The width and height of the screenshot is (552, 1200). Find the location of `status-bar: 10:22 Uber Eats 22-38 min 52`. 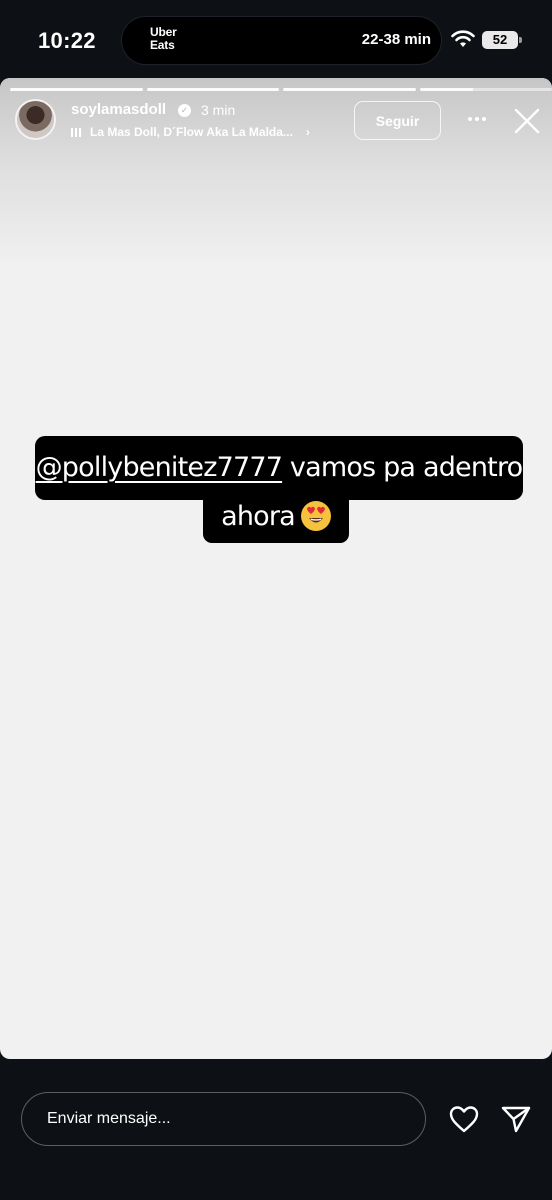

status-bar: 10:22 Uber Eats 22-38 min 52 is located at coordinates (276, 39).